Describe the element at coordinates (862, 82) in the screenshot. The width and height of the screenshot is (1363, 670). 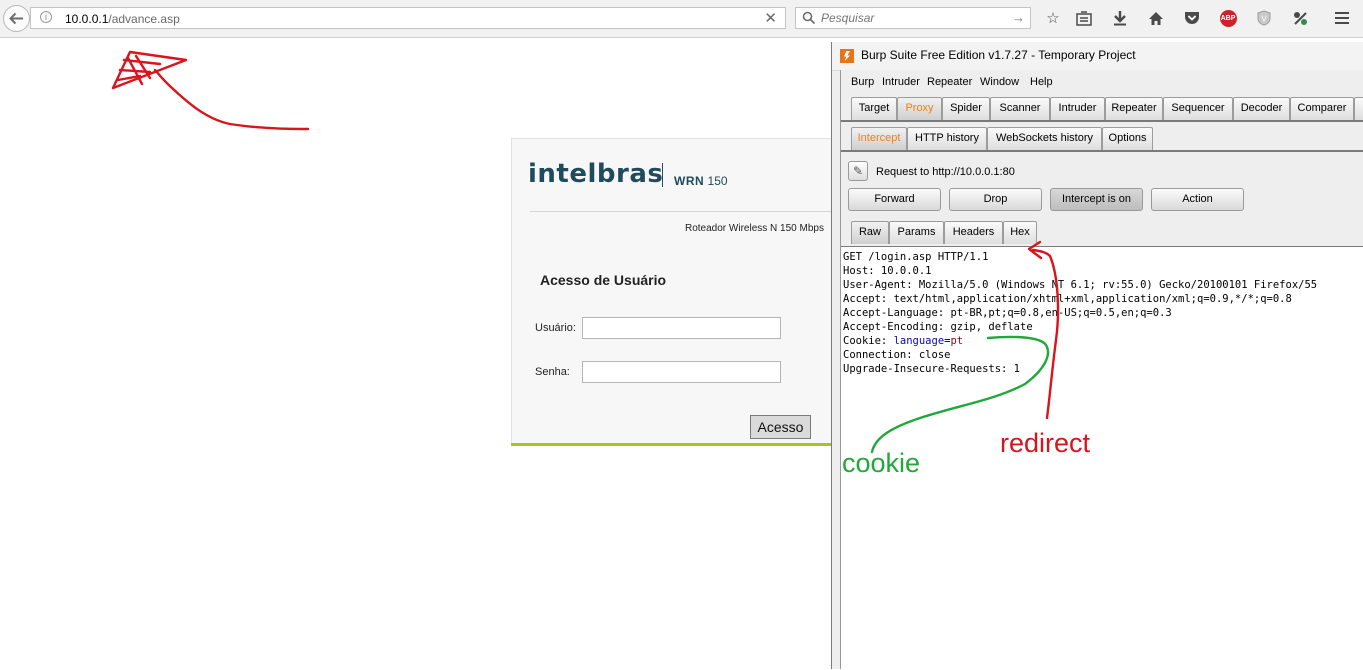
I see `menu-burp: Burp` at that location.